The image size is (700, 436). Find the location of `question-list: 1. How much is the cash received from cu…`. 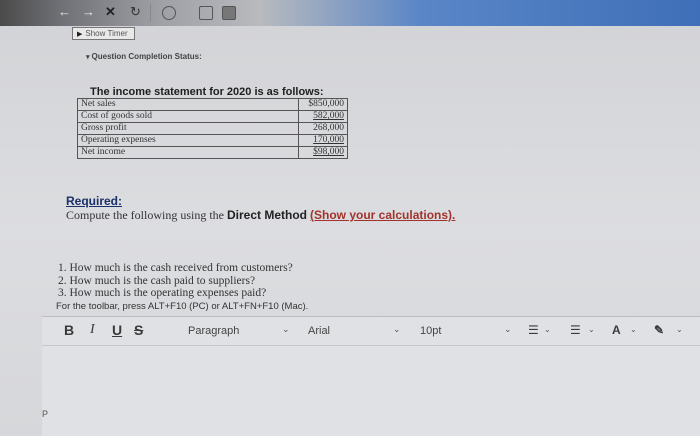

question-list: 1. How much is the cash received from cu… is located at coordinates (175, 281).